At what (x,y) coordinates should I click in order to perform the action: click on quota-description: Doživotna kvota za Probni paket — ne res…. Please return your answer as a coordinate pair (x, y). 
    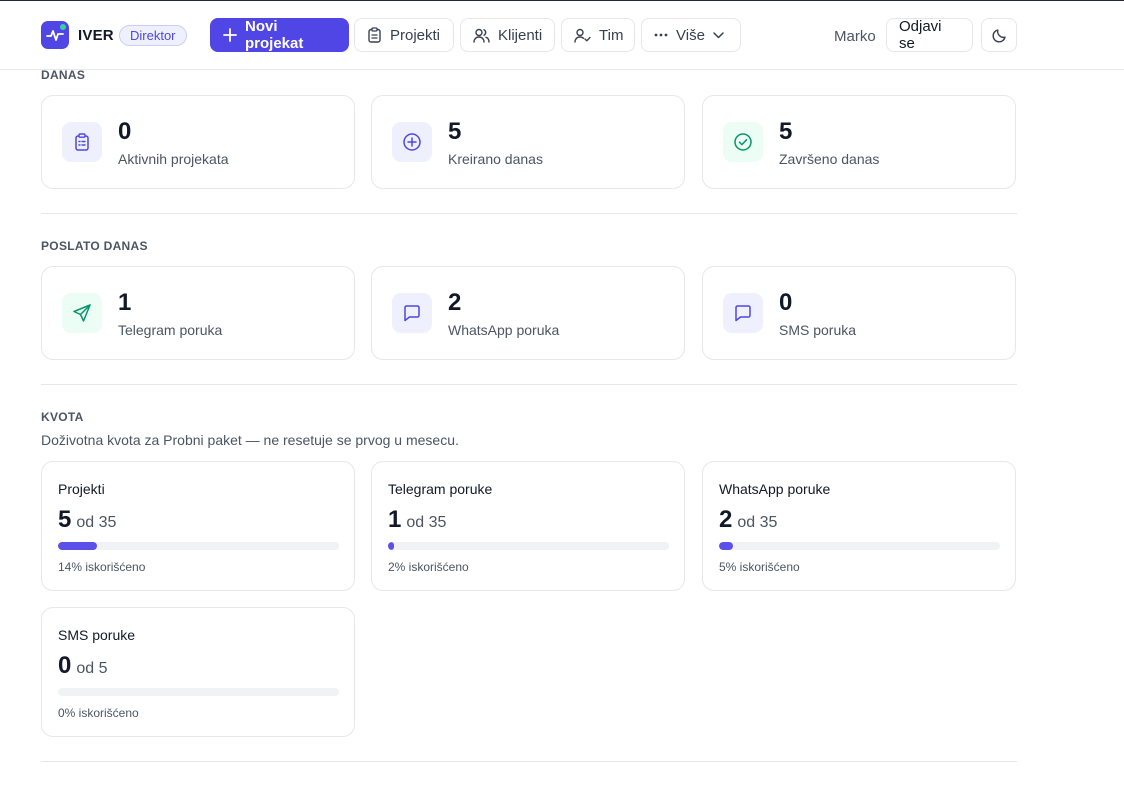
    Looking at the image, I should click on (250, 440).